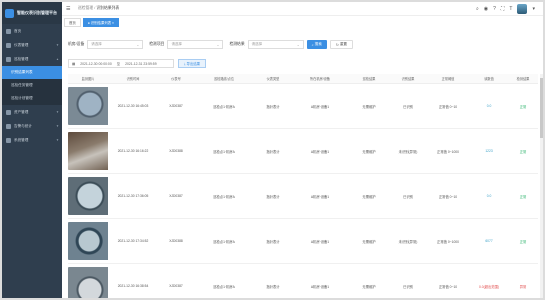 This screenshot has height=300, width=545. I want to click on alarm-icon, so click(8, 126).